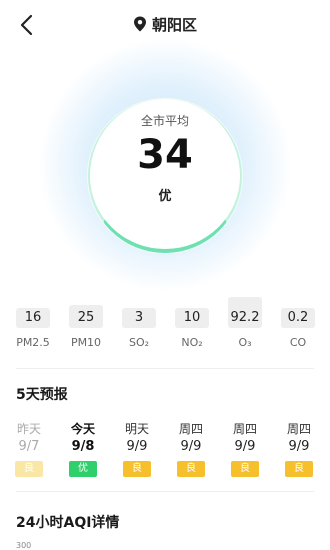 The width and height of the screenshot is (330, 550). Describe the element at coordinates (165, 196) in the screenshot. I see `aqi-level: 优` at that location.